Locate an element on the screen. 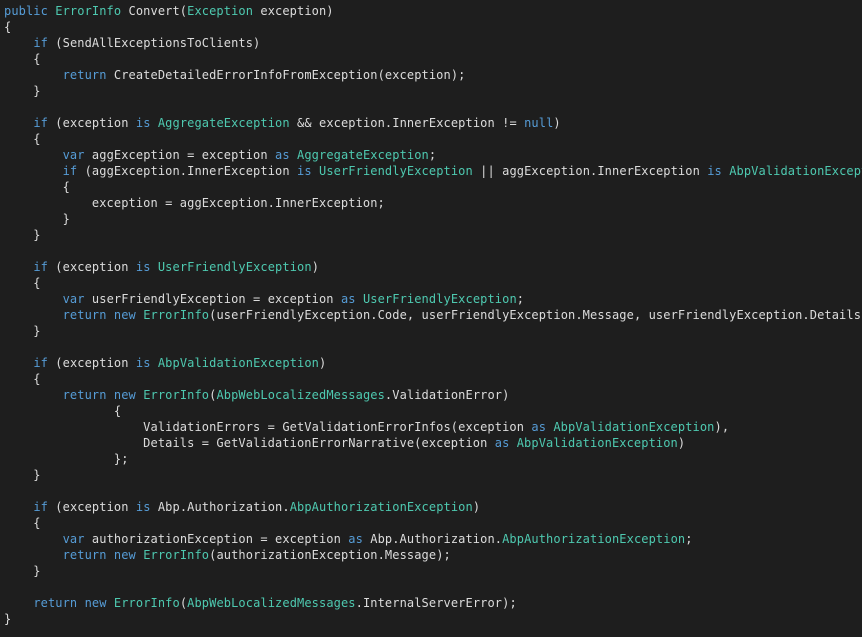 The image size is (862, 637). code-text: authorizationException = exception is located at coordinates (216, 539).